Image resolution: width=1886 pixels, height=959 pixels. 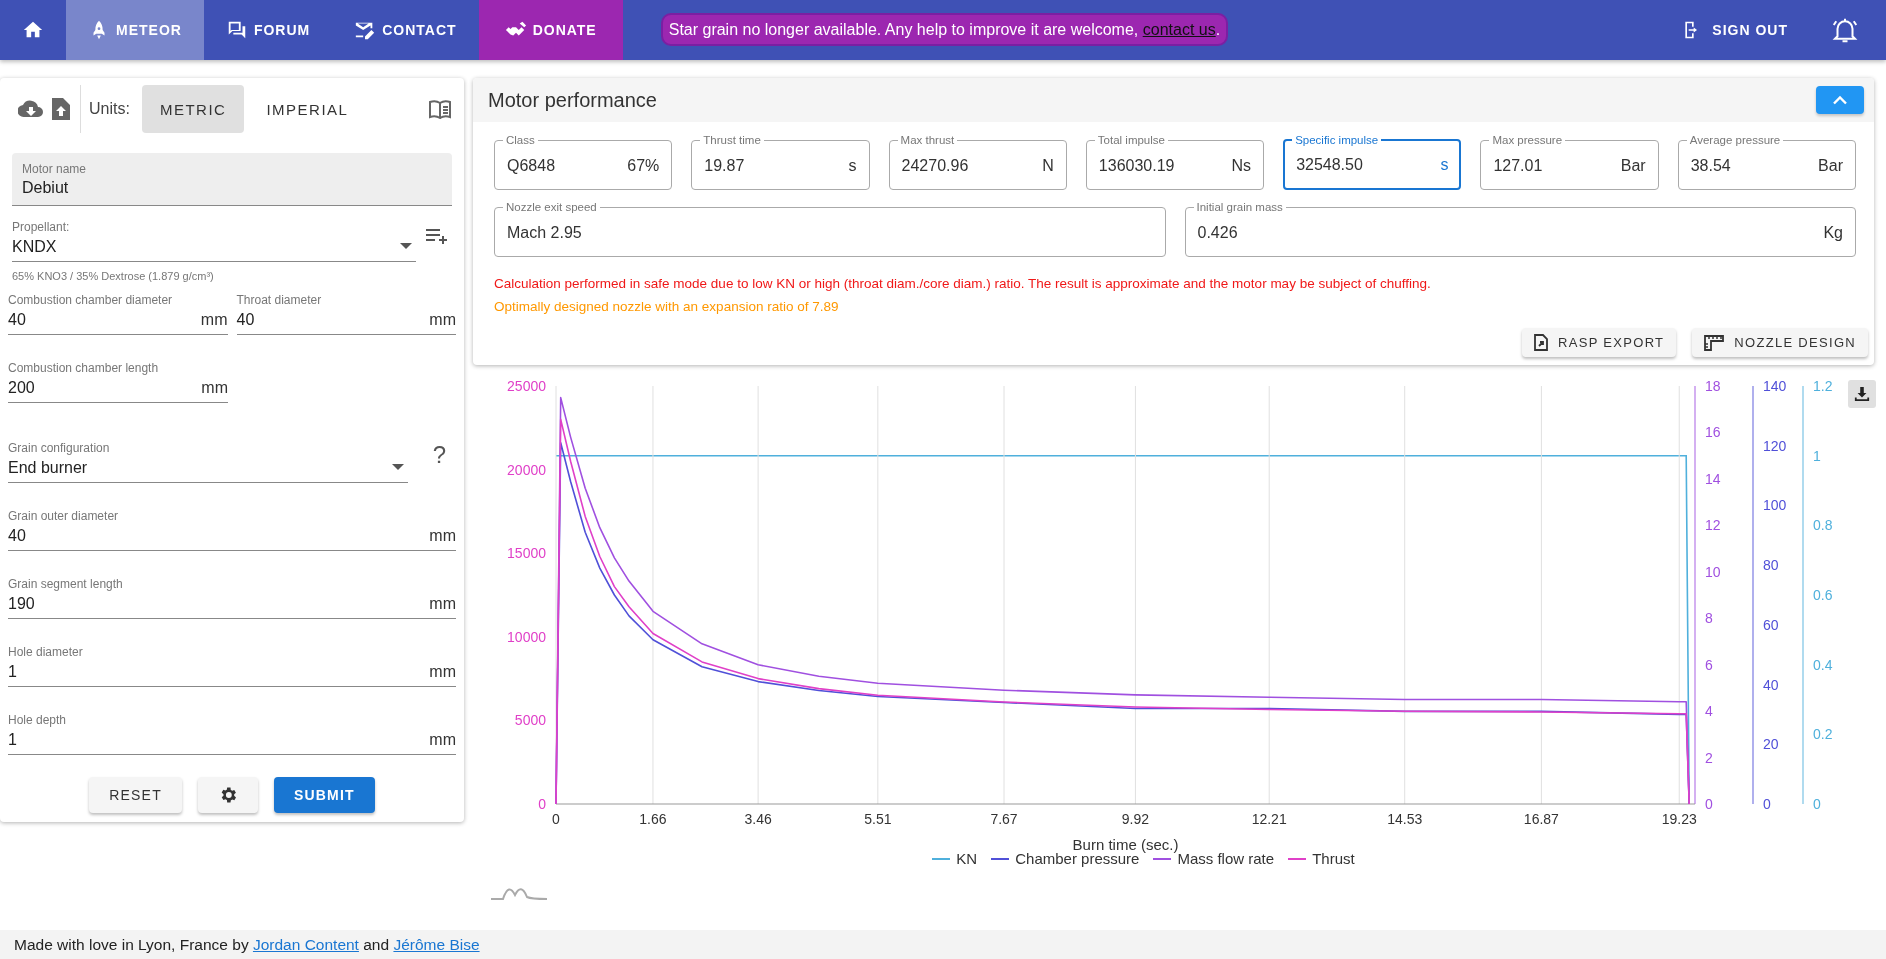 What do you see at coordinates (1135, 819) in the screenshot?
I see `x-tick-label: 9.92` at bounding box center [1135, 819].